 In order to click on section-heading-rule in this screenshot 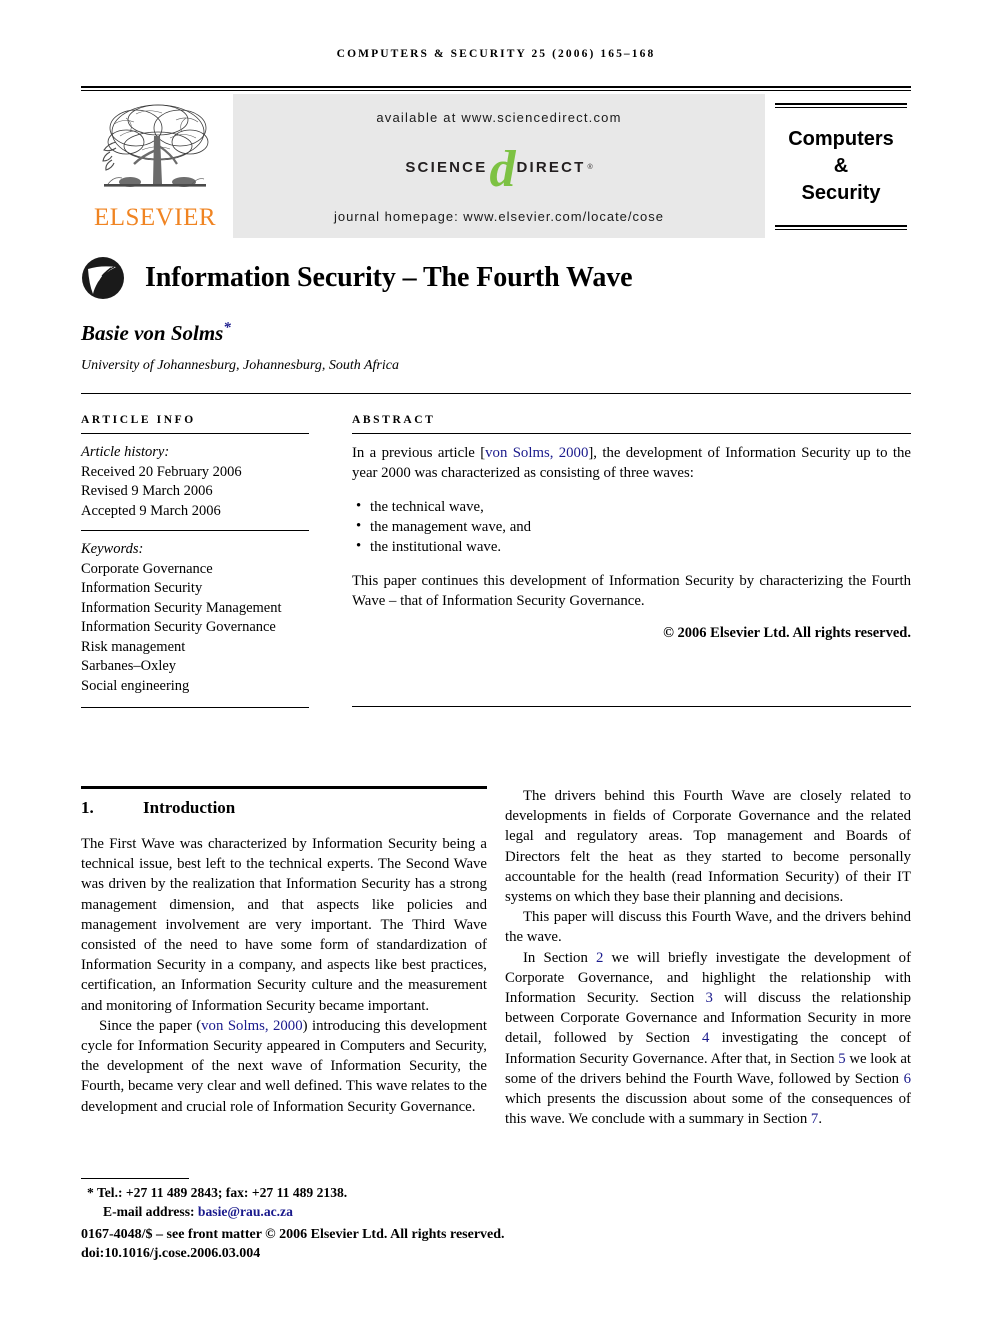, I will do `click(284, 787)`.